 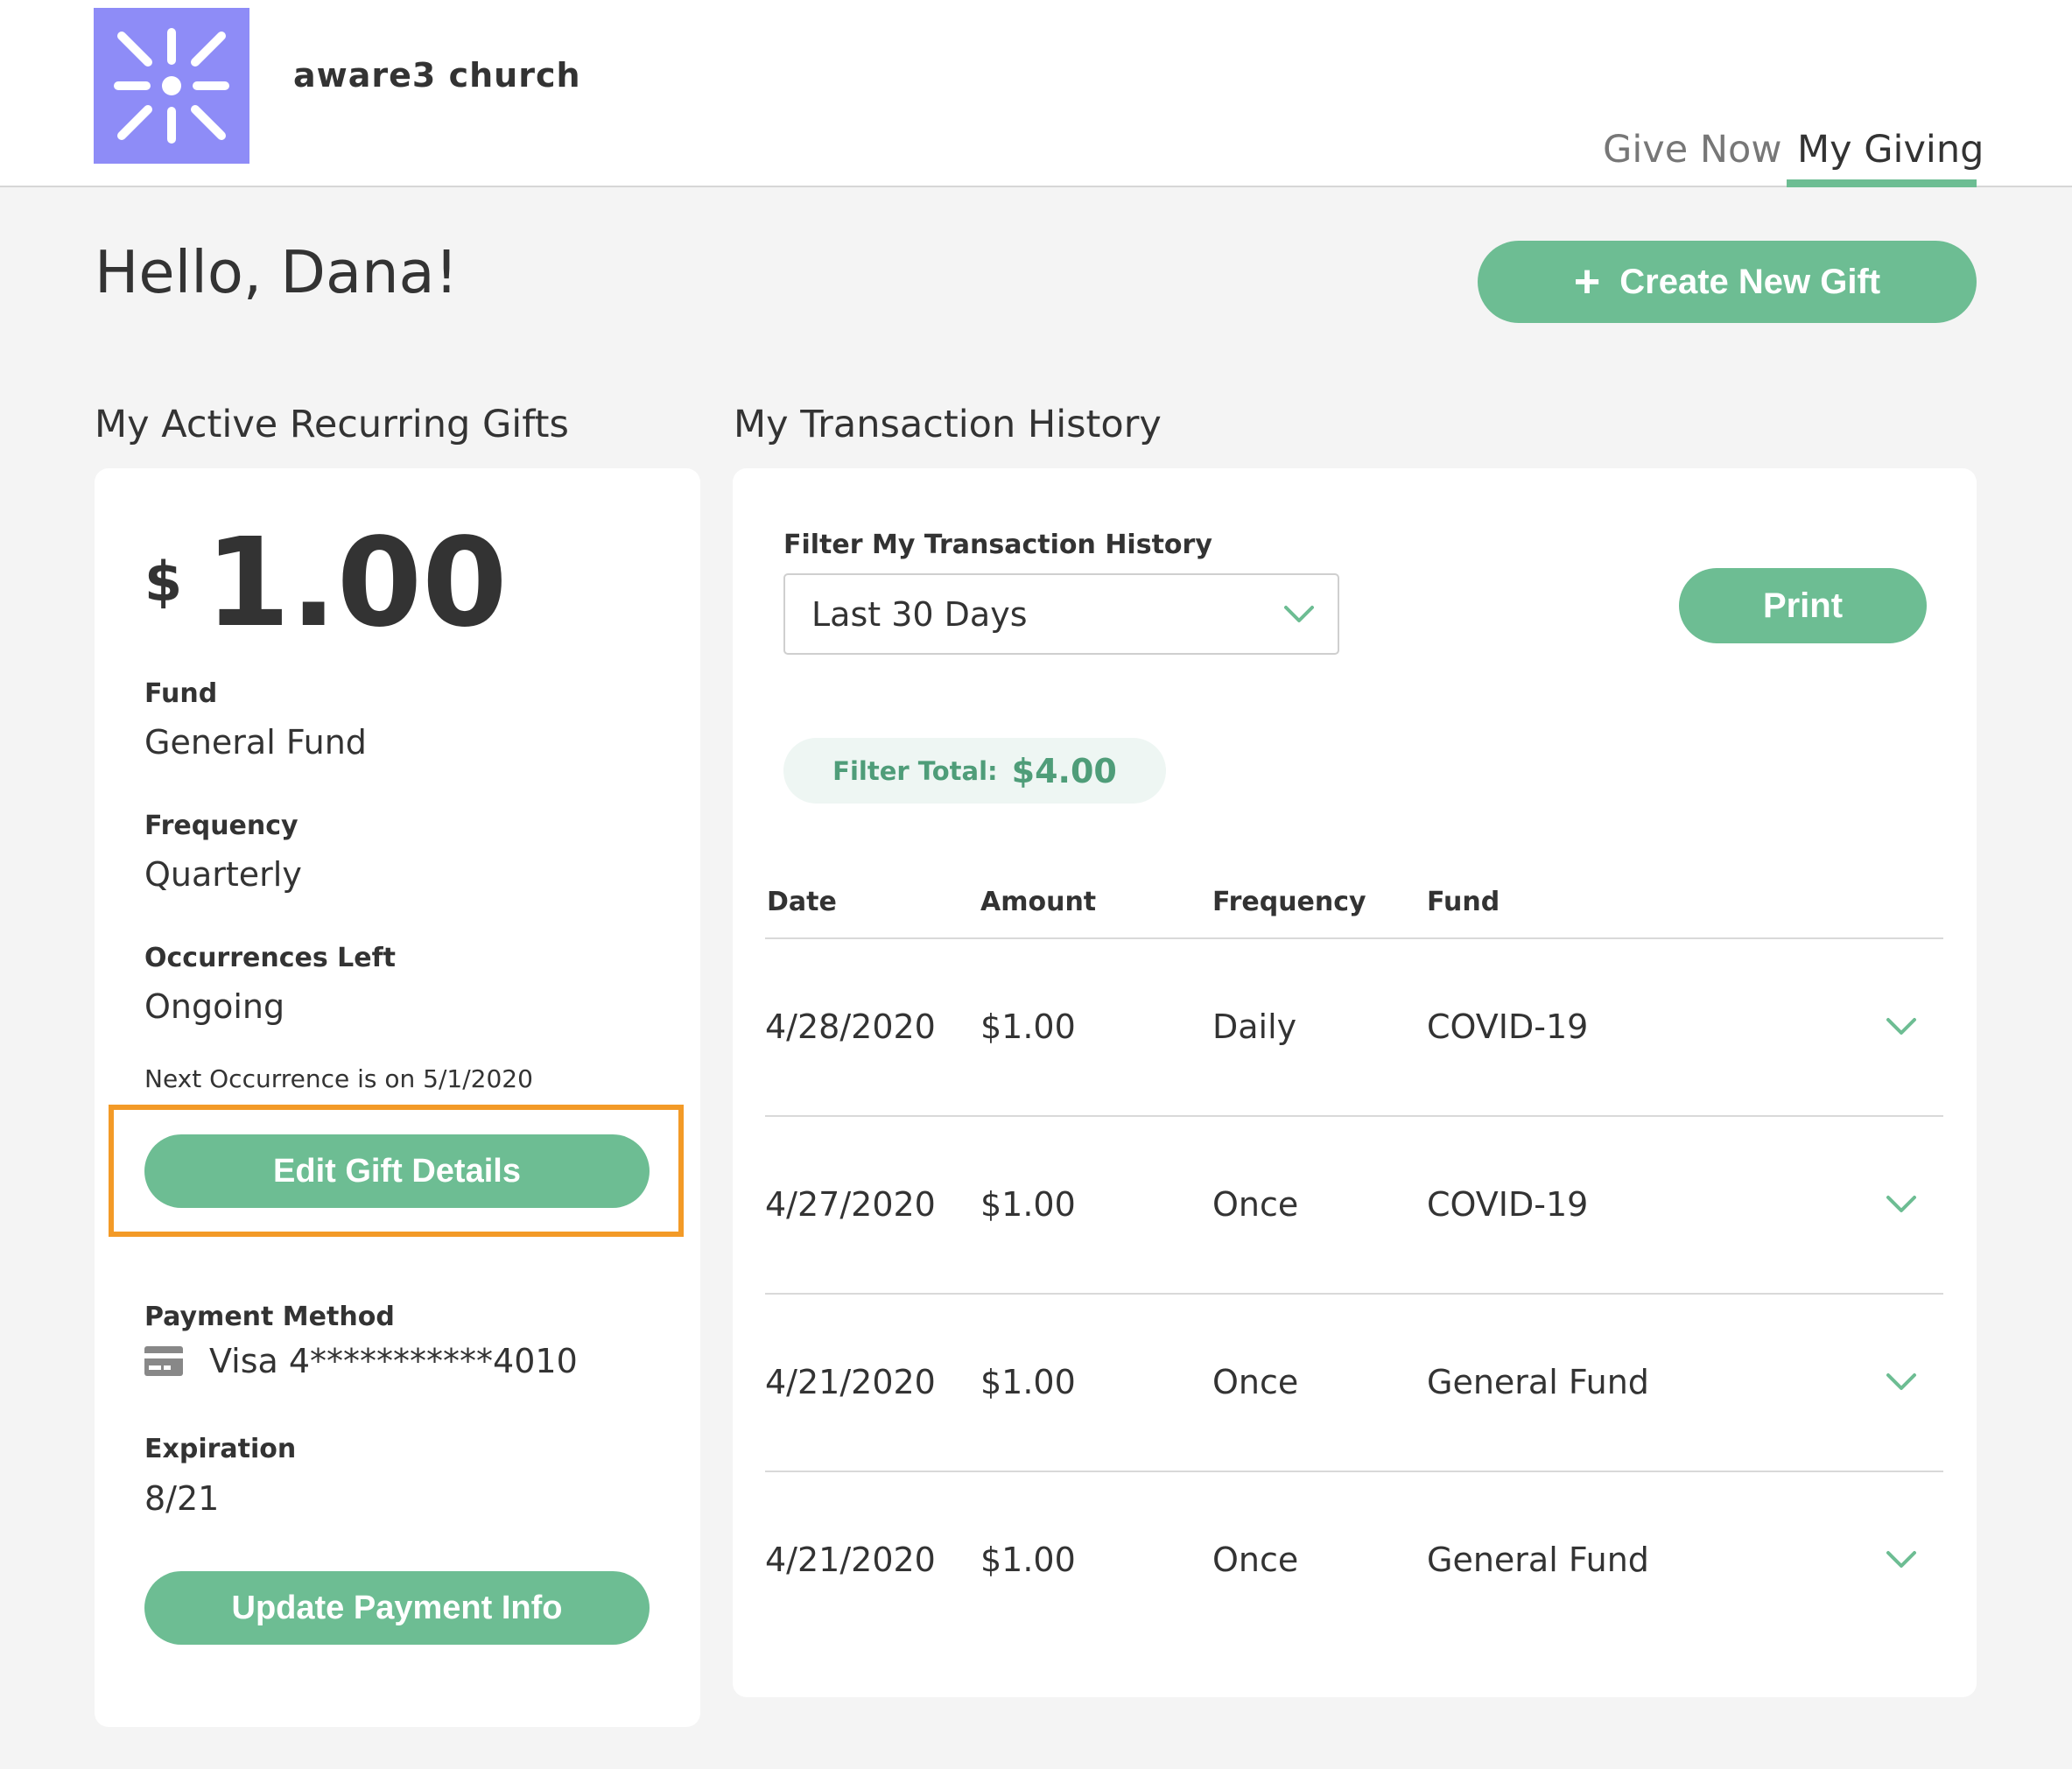 What do you see at coordinates (1882, 183) in the screenshot?
I see `active-tab-indicator` at bounding box center [1882, 183].